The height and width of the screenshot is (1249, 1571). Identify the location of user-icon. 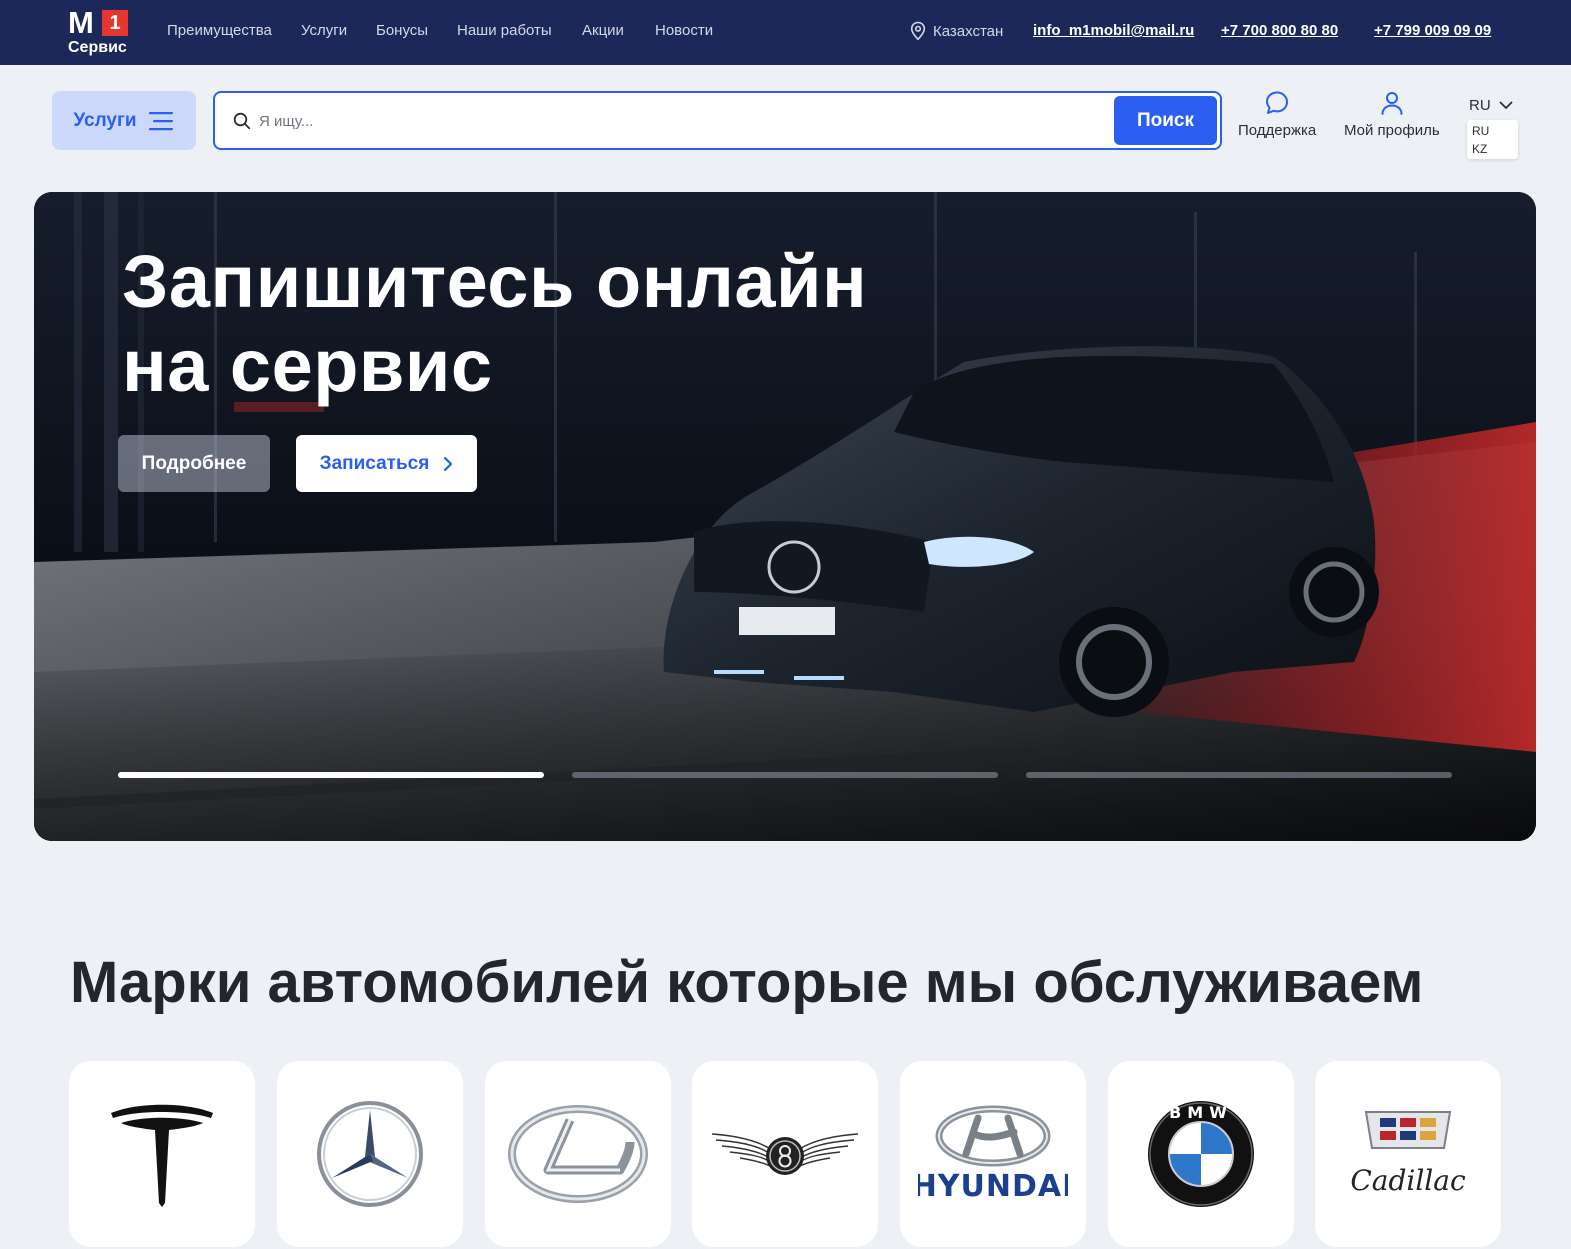
(1392, 103).